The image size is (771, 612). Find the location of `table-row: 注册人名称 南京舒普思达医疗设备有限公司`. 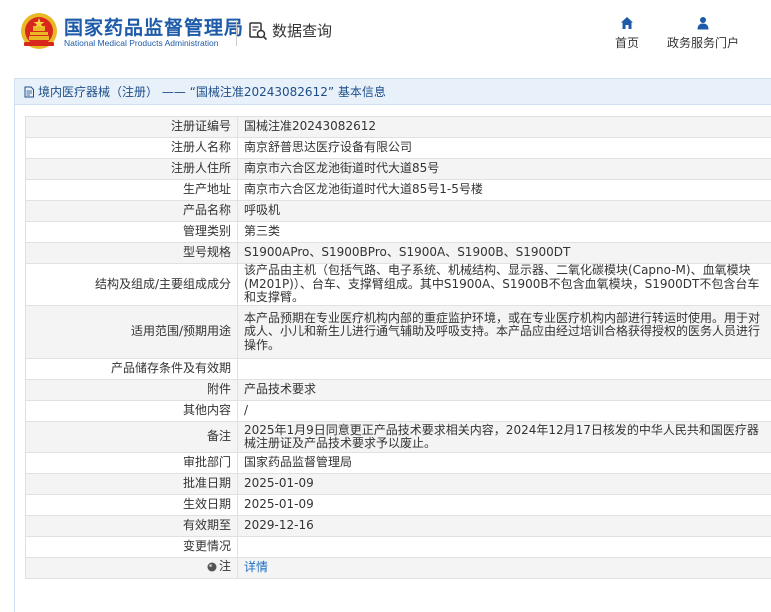

table-row: 注册人名称 南京舒普思达医疗设备有限公司 is located at coordinates (398, 148).